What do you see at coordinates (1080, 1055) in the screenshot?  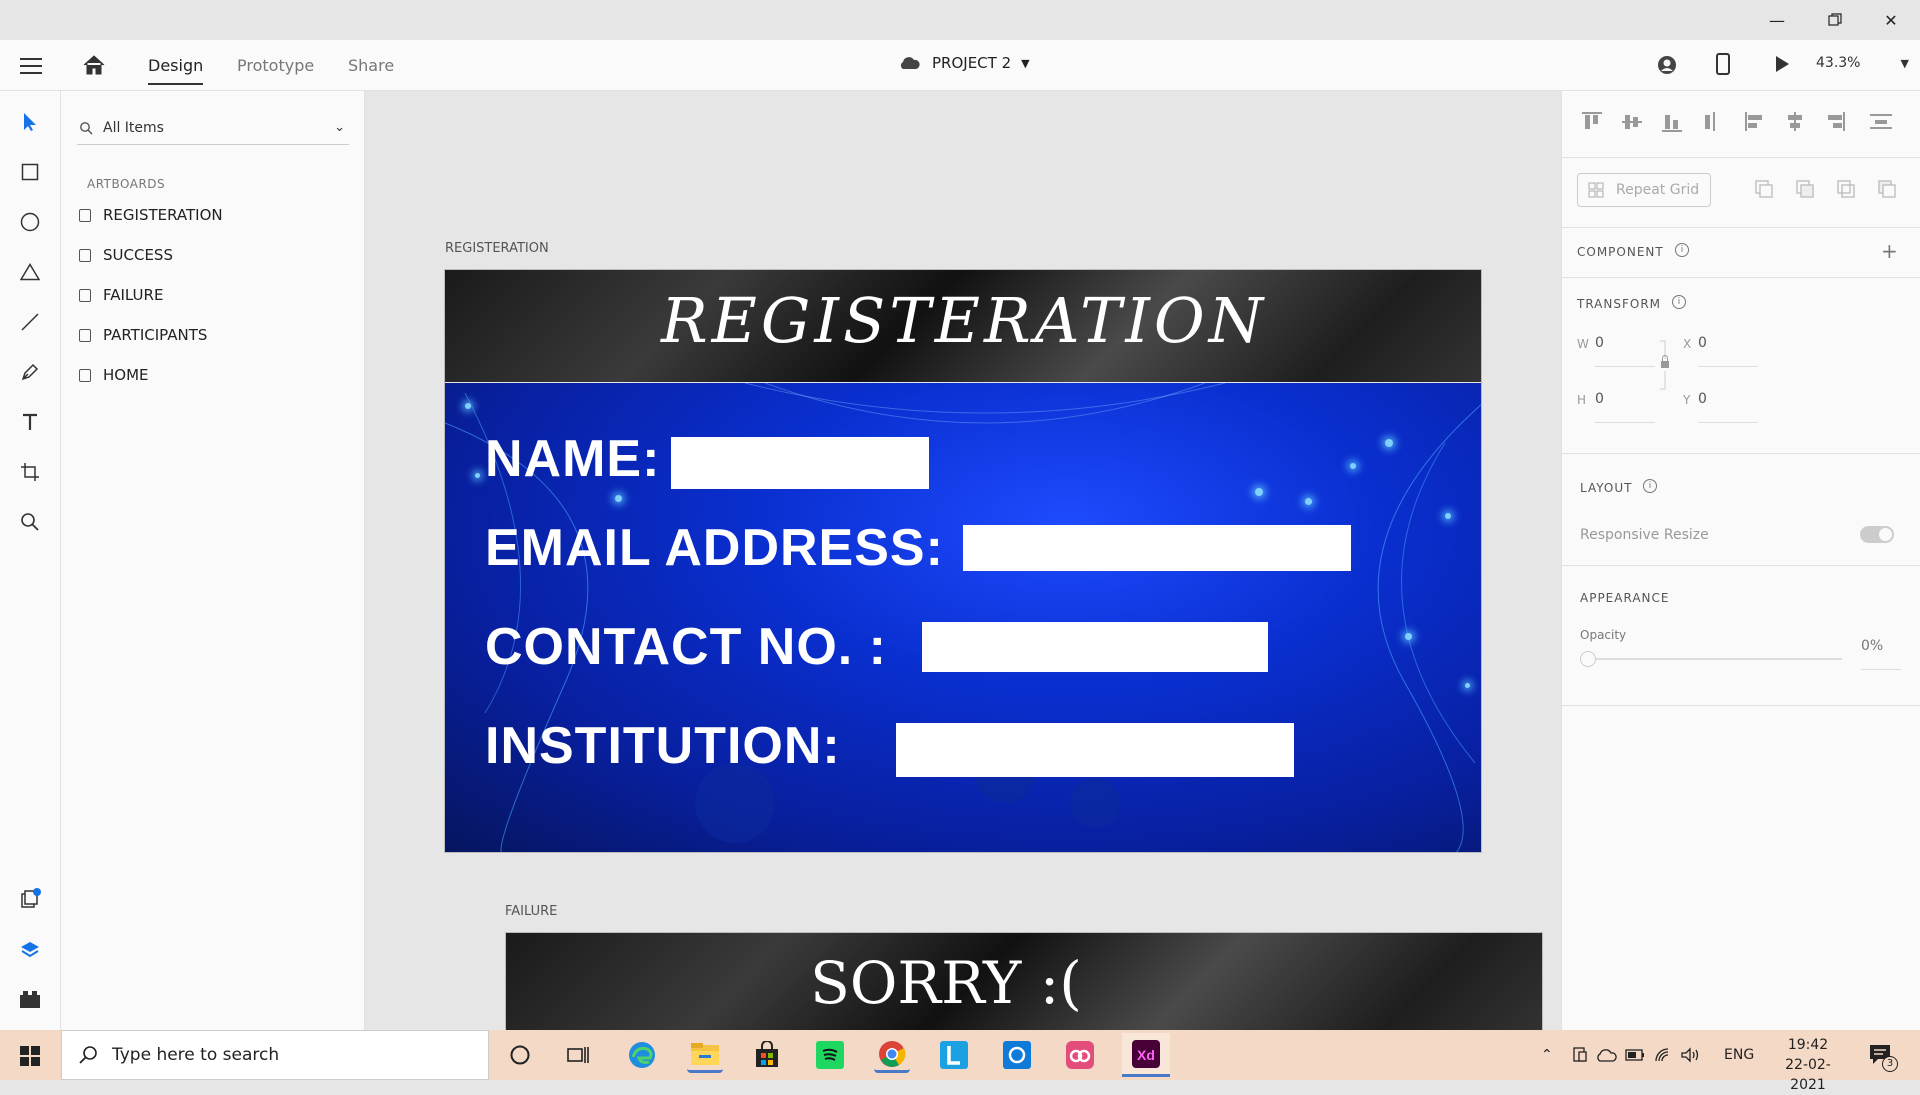 I see `creative-cloud-icon` at bounding box center [1080, 1055].